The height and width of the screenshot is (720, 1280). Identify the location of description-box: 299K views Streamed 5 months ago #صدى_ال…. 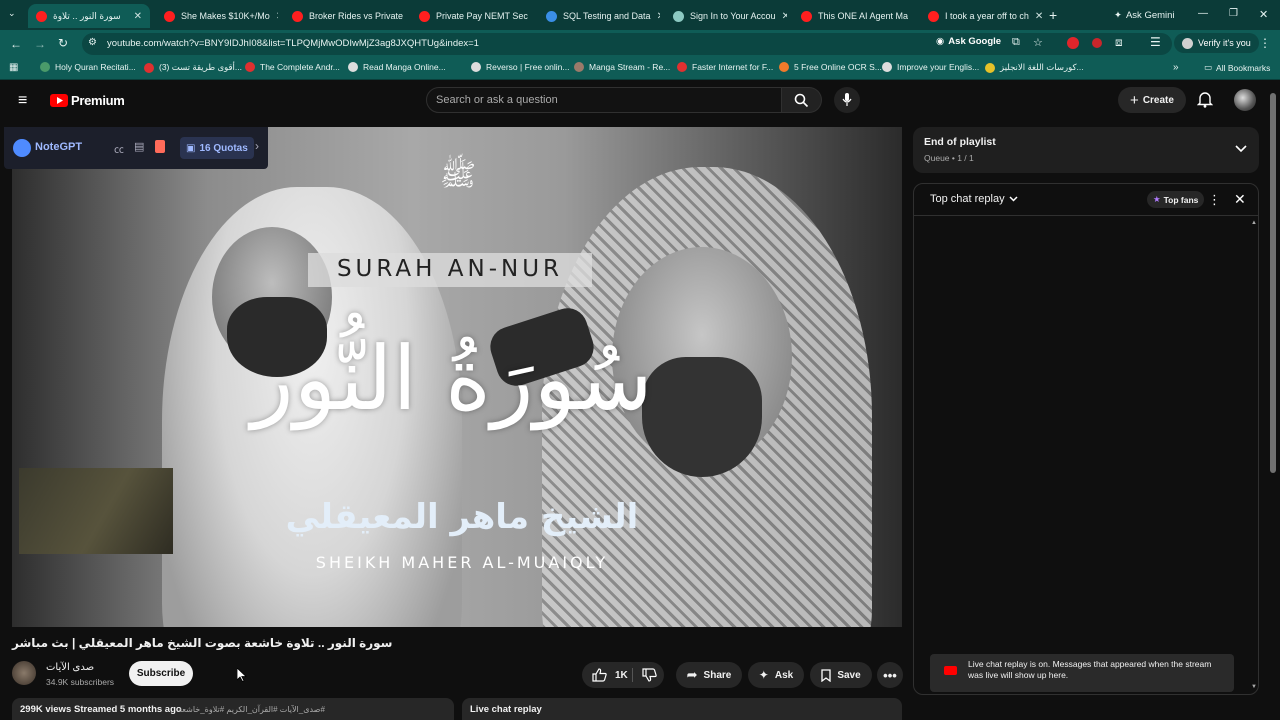
(233, 709).